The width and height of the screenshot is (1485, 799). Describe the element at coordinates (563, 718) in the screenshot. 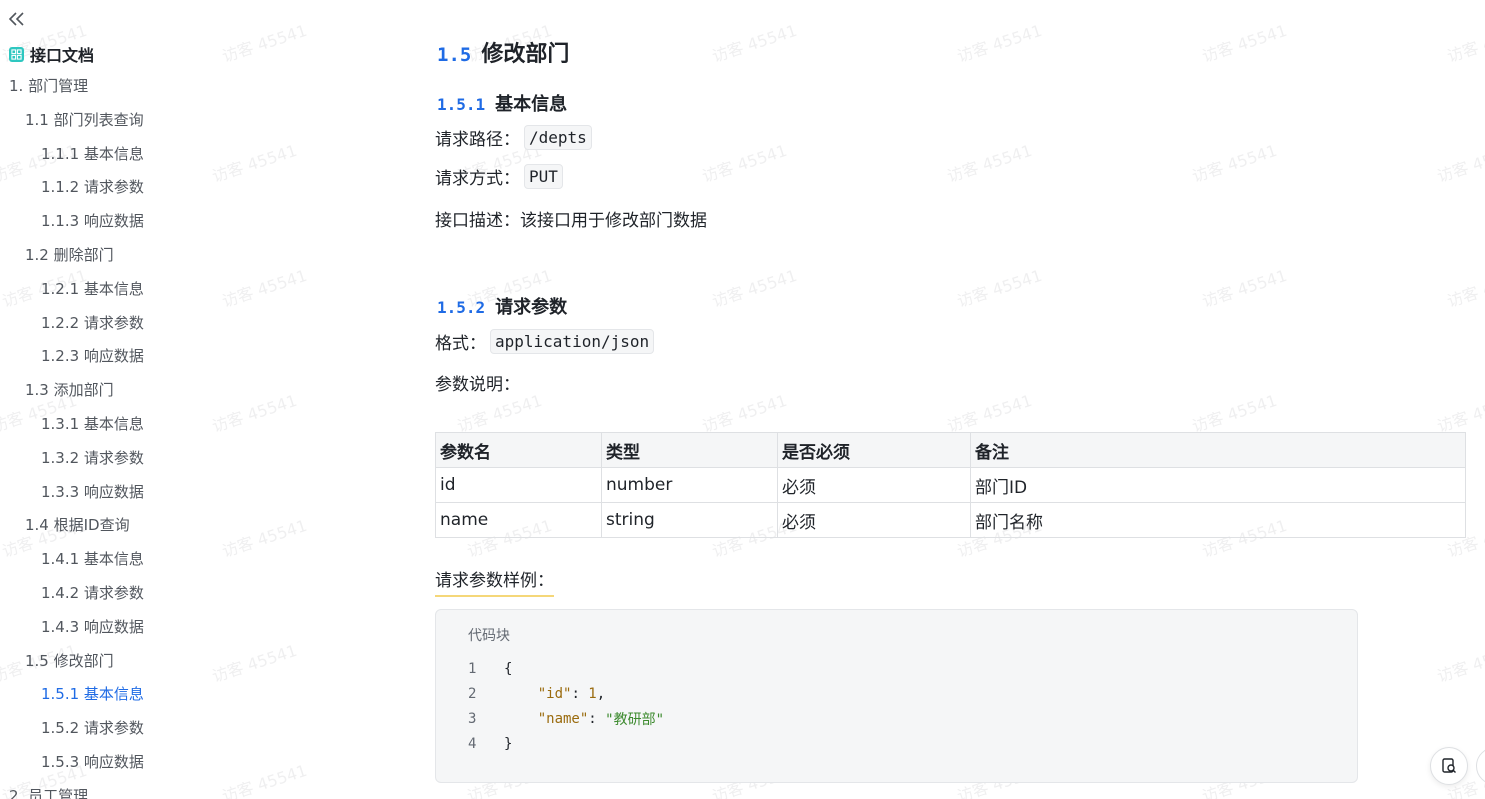

I see `code-key: "name"` at that location.